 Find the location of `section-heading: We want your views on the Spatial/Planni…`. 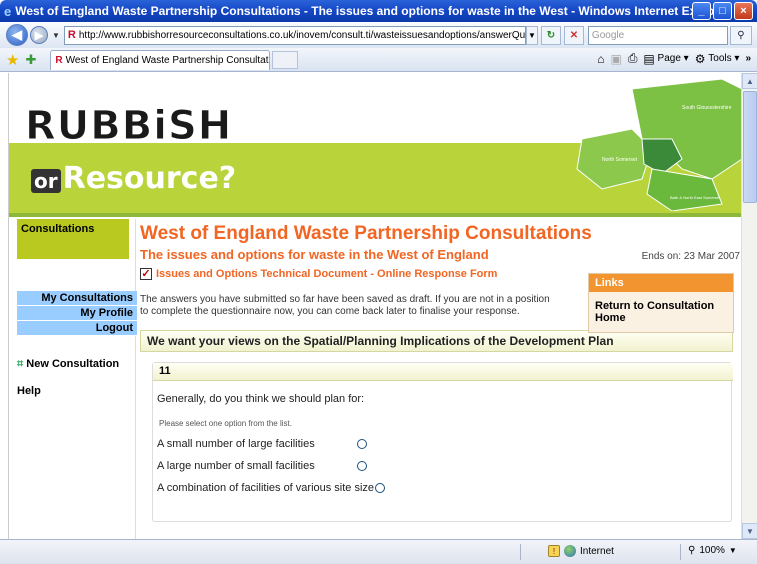

section-heading: We want your views on the Spatial/Planni… is located at coordinates (436, 341).